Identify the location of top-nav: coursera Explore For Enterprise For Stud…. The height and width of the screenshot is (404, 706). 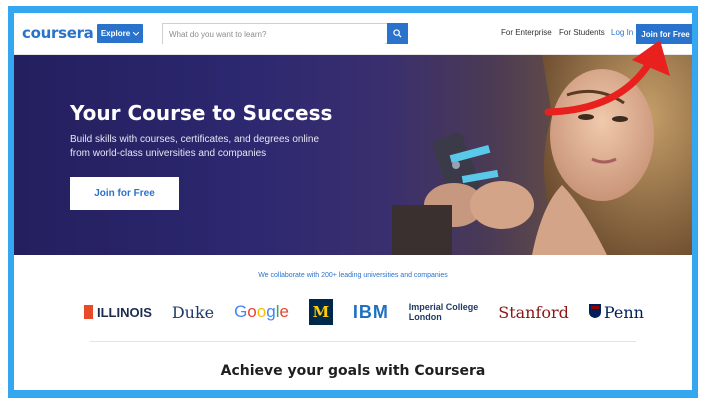
(353, 34).